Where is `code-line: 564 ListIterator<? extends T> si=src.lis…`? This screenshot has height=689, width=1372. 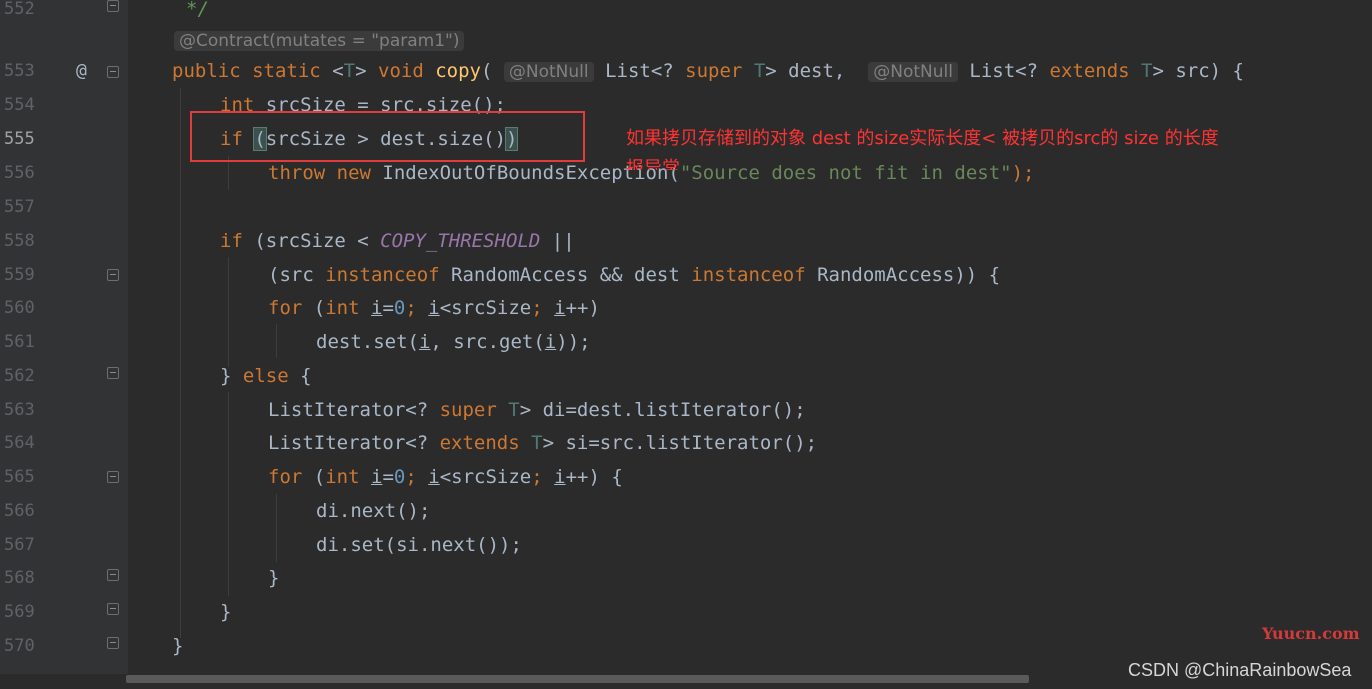
code-line: 564 ListIterator<? extends T> si=src.lis… is located at coordinates (686, 443).